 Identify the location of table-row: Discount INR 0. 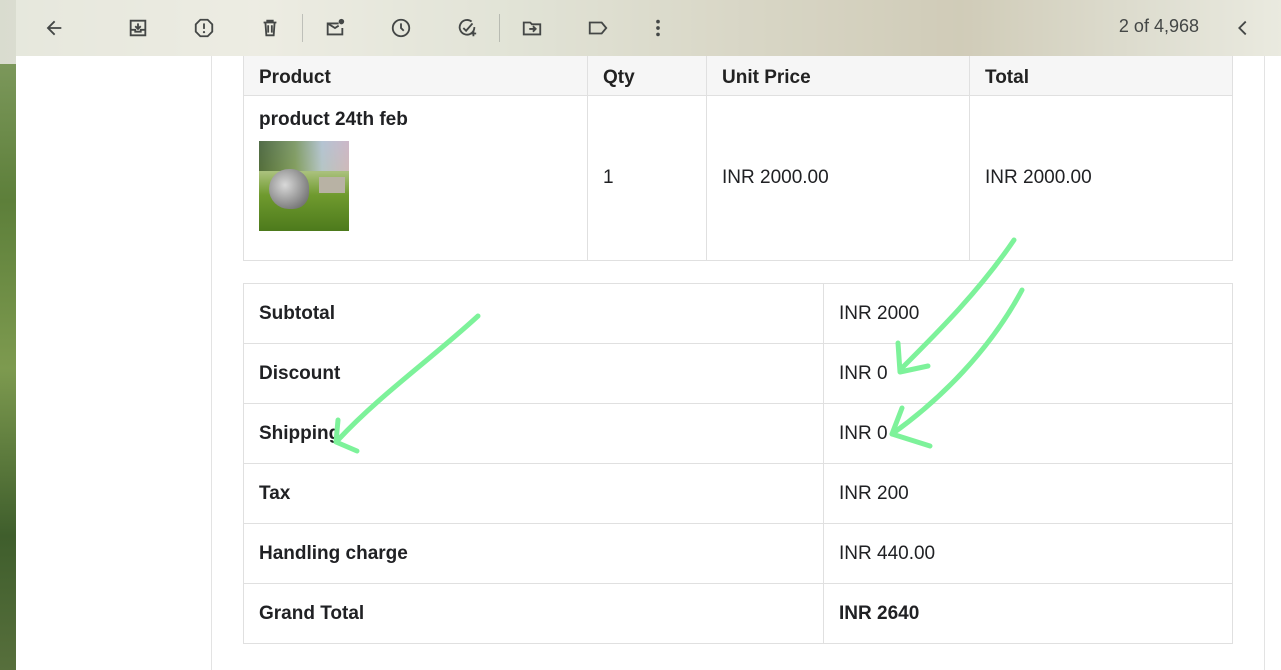
(738, 373).